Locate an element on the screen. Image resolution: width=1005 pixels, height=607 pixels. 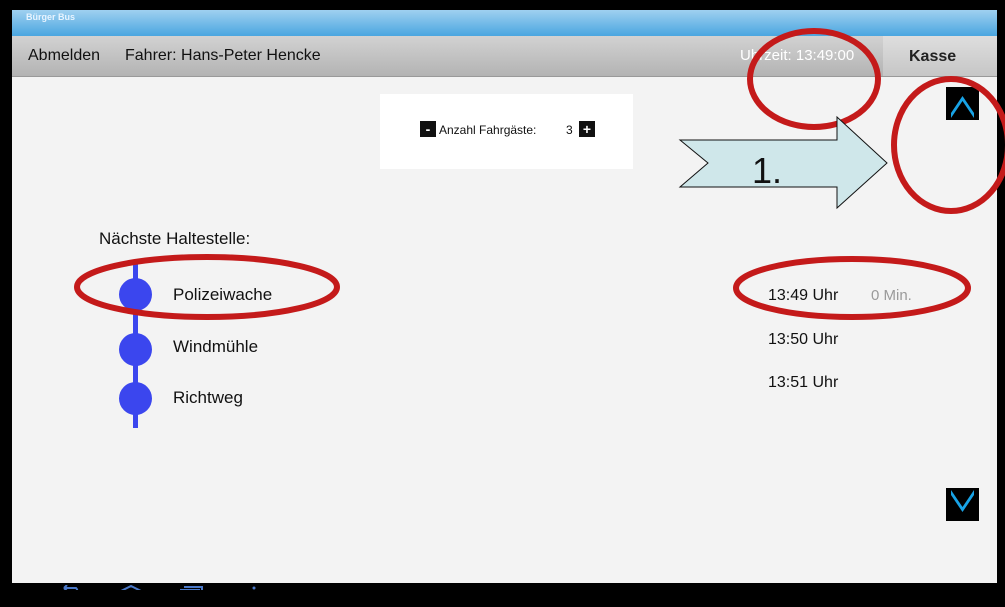
back-icon is located at coordinates (69, 587).